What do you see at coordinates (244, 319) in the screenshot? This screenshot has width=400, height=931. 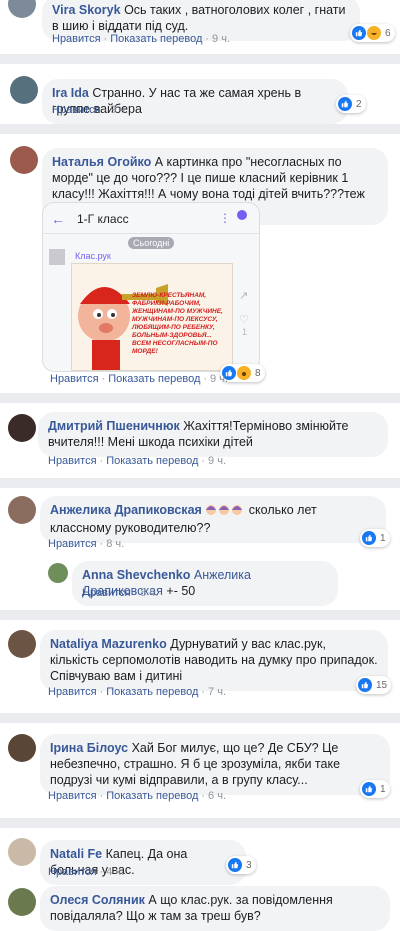 I see `heart-icon: ♡` at bounding box center [244, 319].